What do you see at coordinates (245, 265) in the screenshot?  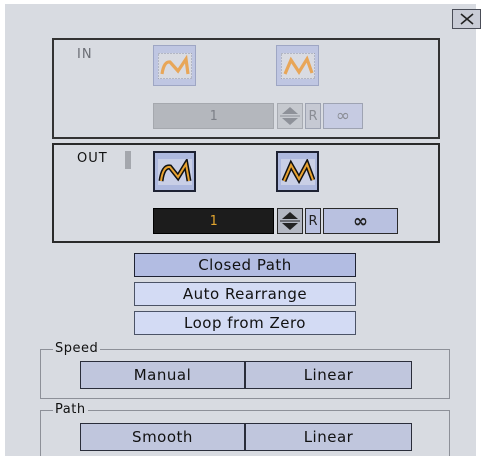 I see `closed-path-toggle: Closed Path` at bounding box center [245, 265].